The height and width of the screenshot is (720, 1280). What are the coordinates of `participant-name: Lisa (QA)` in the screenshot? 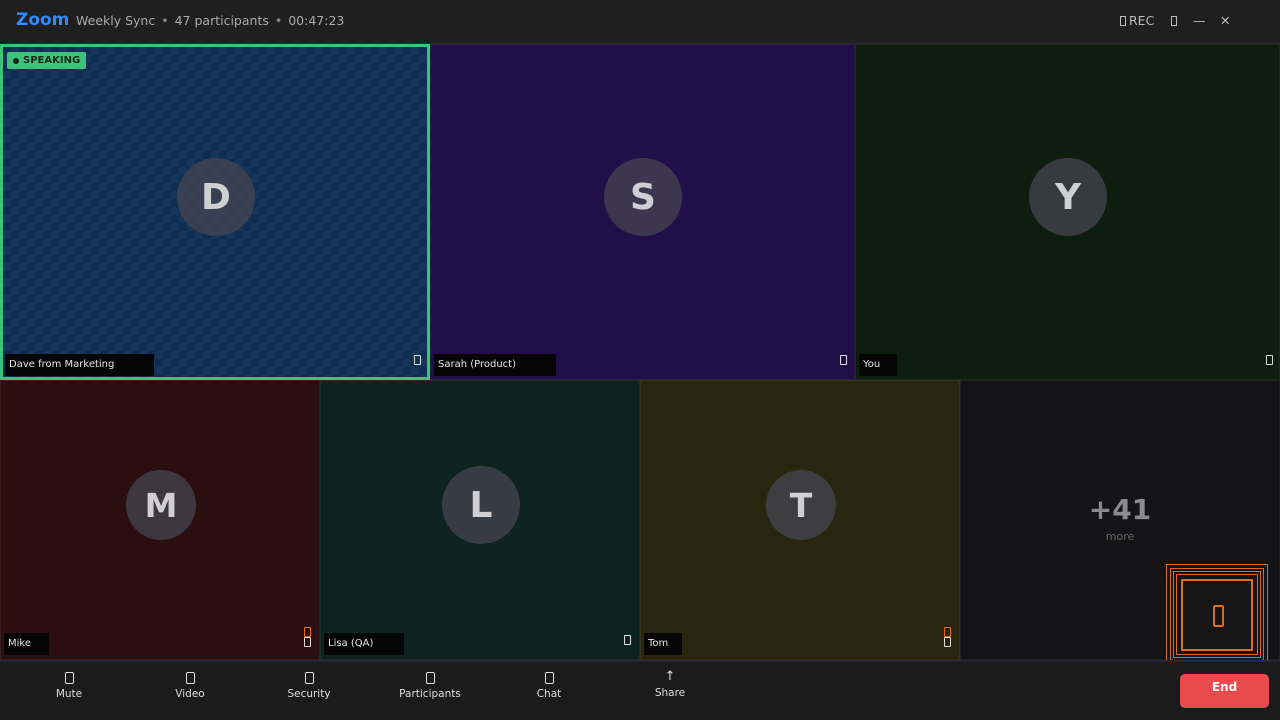 It's located at (364, 644).